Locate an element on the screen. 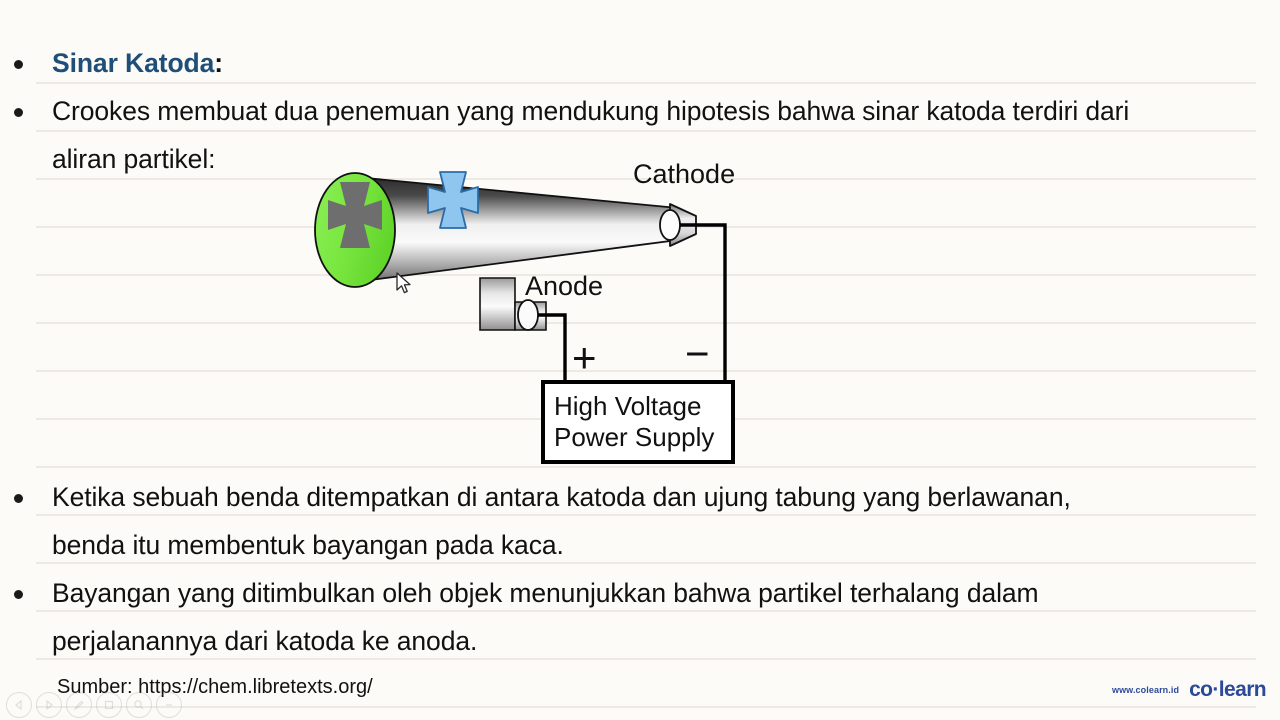 The width and height of the screenshot is (1280, 720). brand-name-part1: co is located at coordinates (1201, 689).